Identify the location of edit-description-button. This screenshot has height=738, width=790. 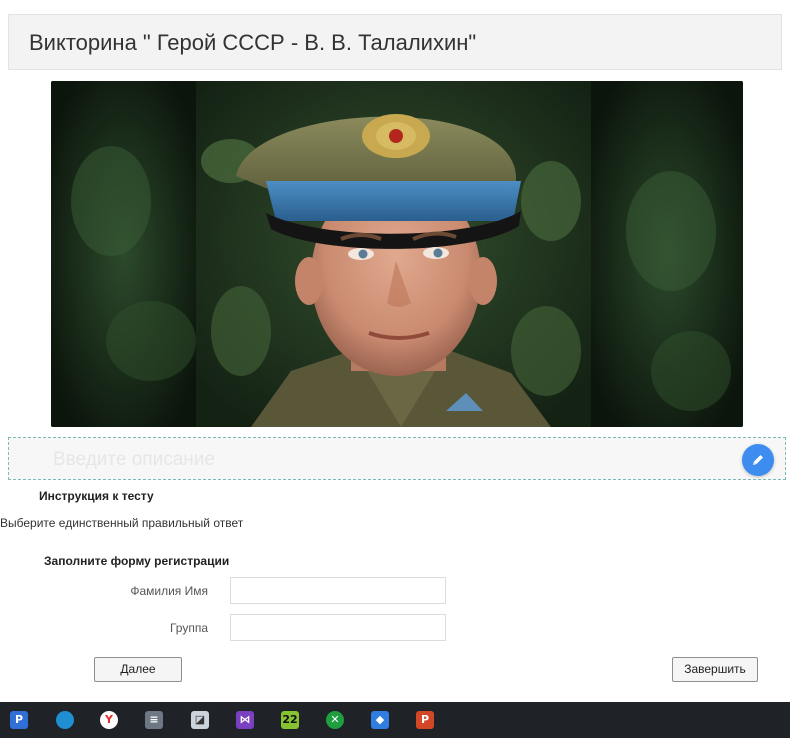
(758, 460).